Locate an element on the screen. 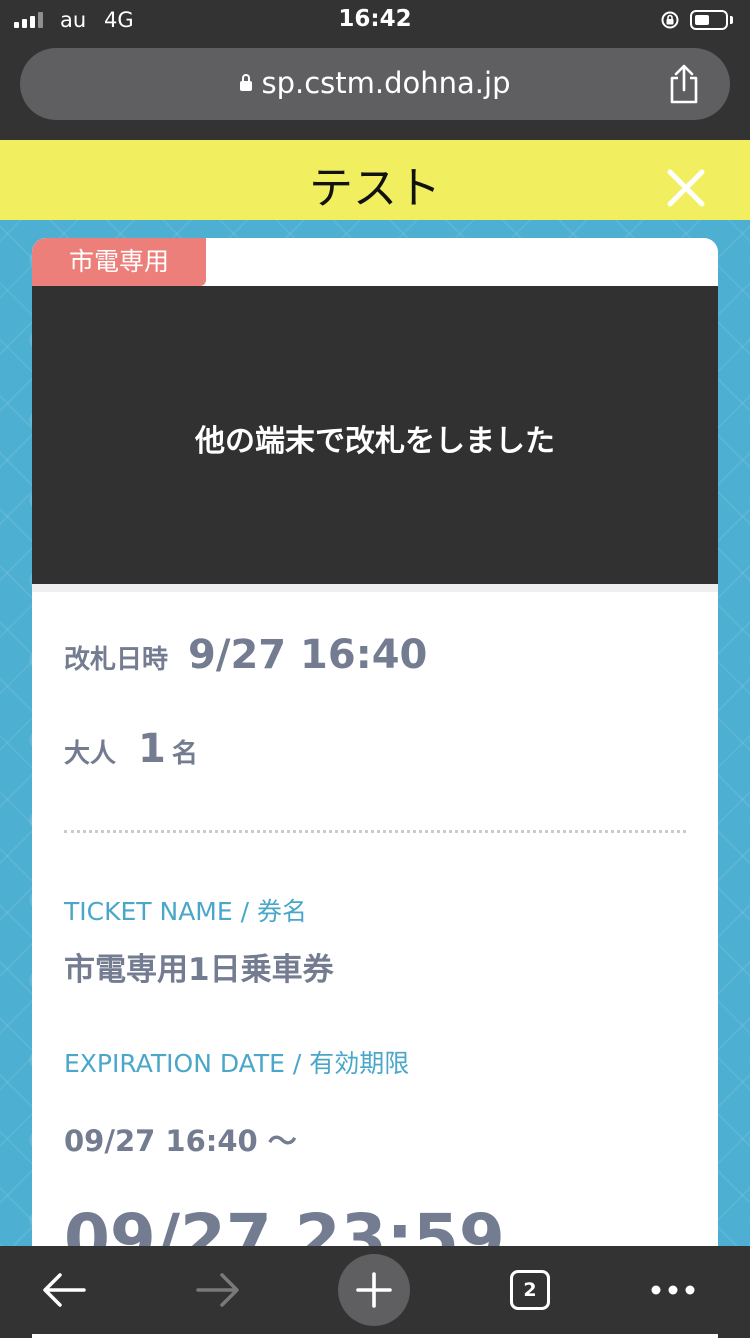  battery-tip is located at coordinates (731, 20).